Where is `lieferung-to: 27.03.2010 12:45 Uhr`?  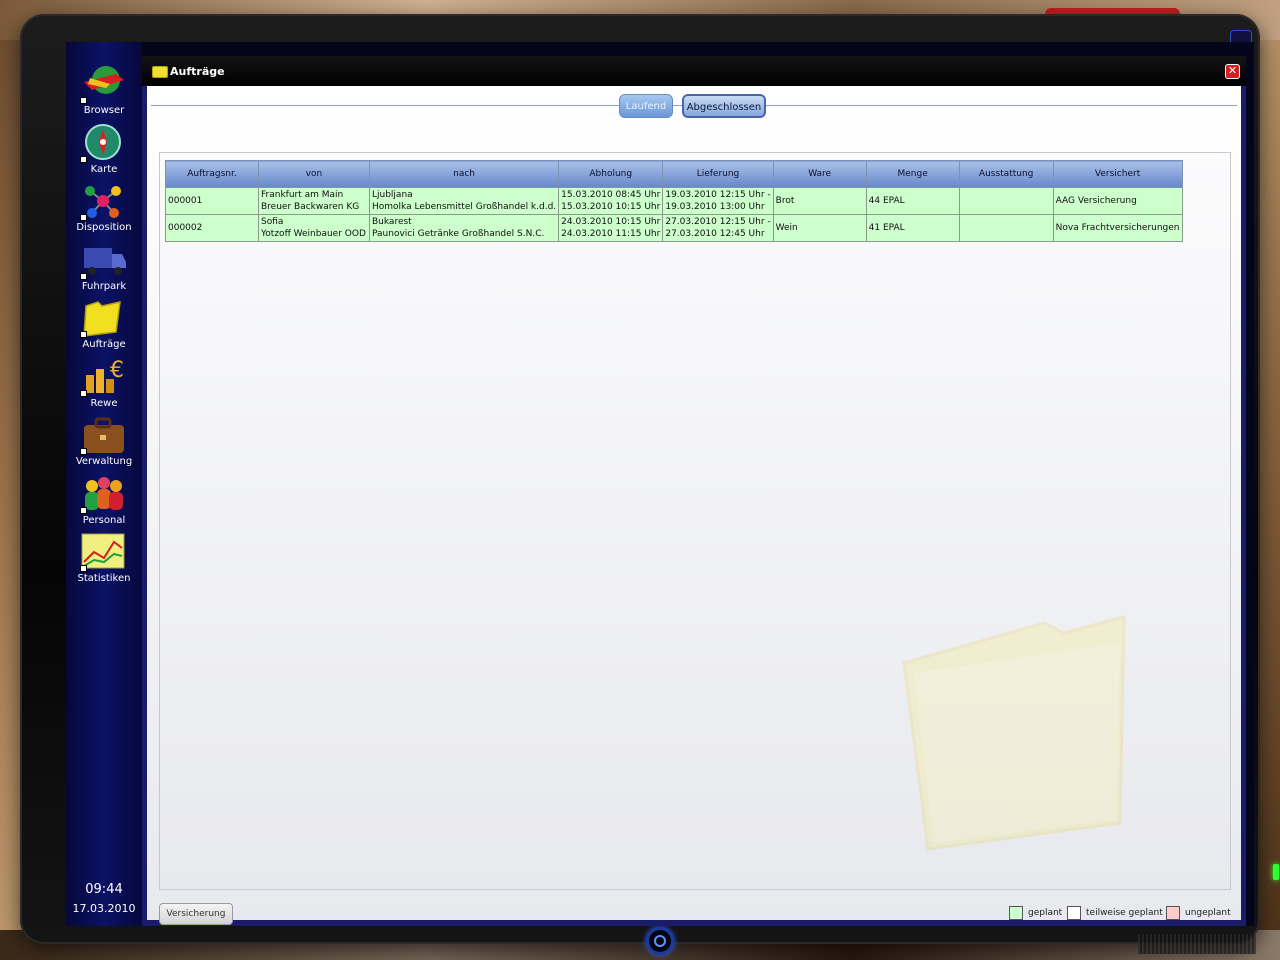 lieferung-to: 27.03.2010 12:45 Uhr is located at coordinates (715, 234).